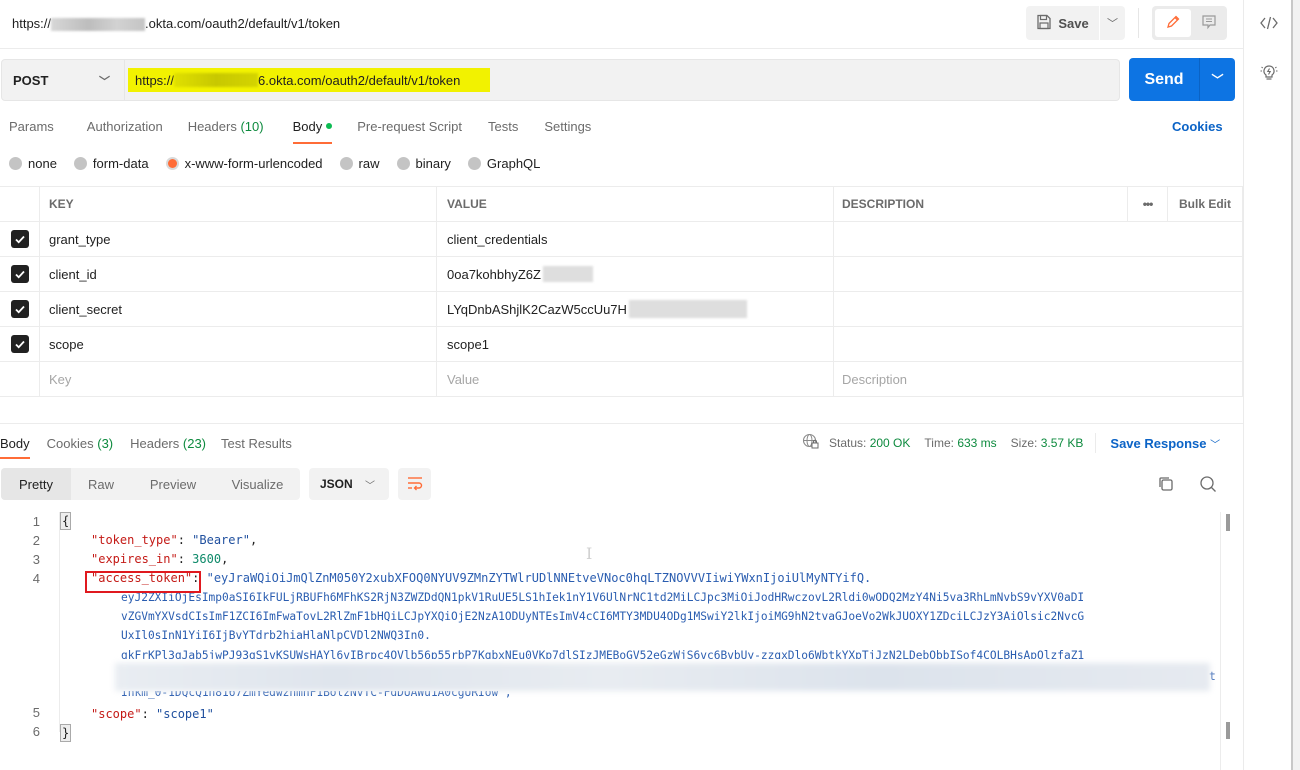 Image resolution: width=1300 pixels, height=770 pixels. I want to click on status-value: 200 OK, so click(890, 443).